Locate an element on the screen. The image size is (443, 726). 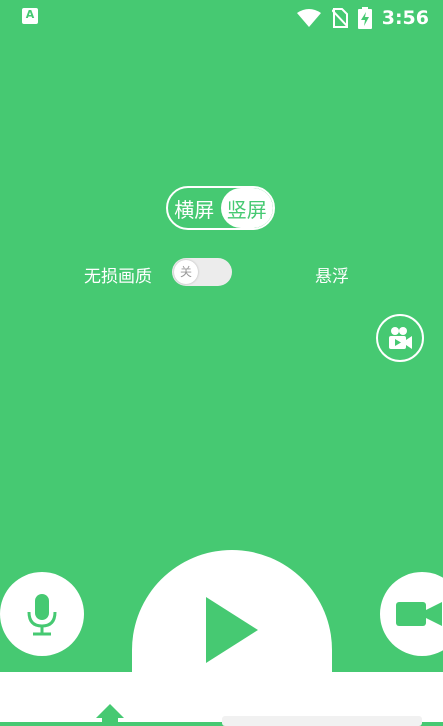
no-sim-icon is located at coordinates (339, 18).